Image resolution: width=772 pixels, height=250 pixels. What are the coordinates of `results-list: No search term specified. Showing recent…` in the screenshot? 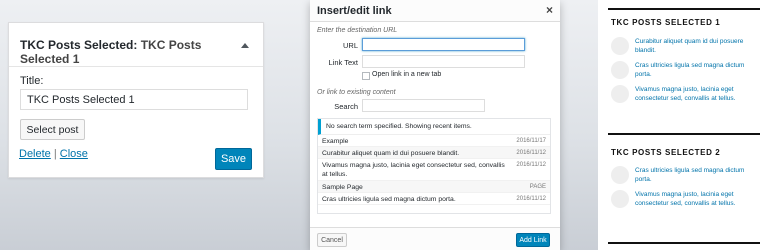 It's located at (434, 166).